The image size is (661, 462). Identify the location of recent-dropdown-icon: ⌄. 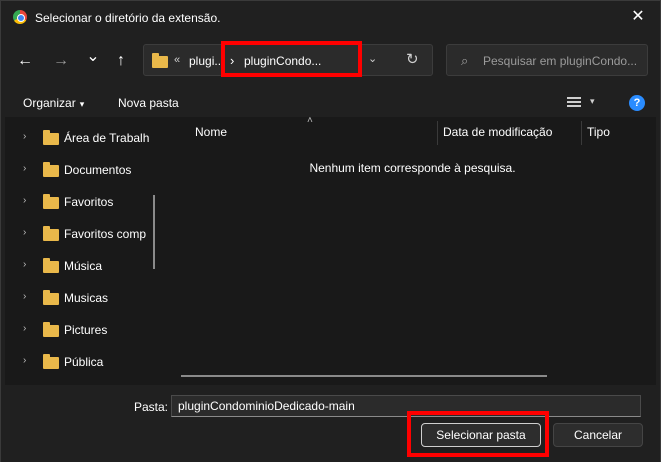
(93, 57).